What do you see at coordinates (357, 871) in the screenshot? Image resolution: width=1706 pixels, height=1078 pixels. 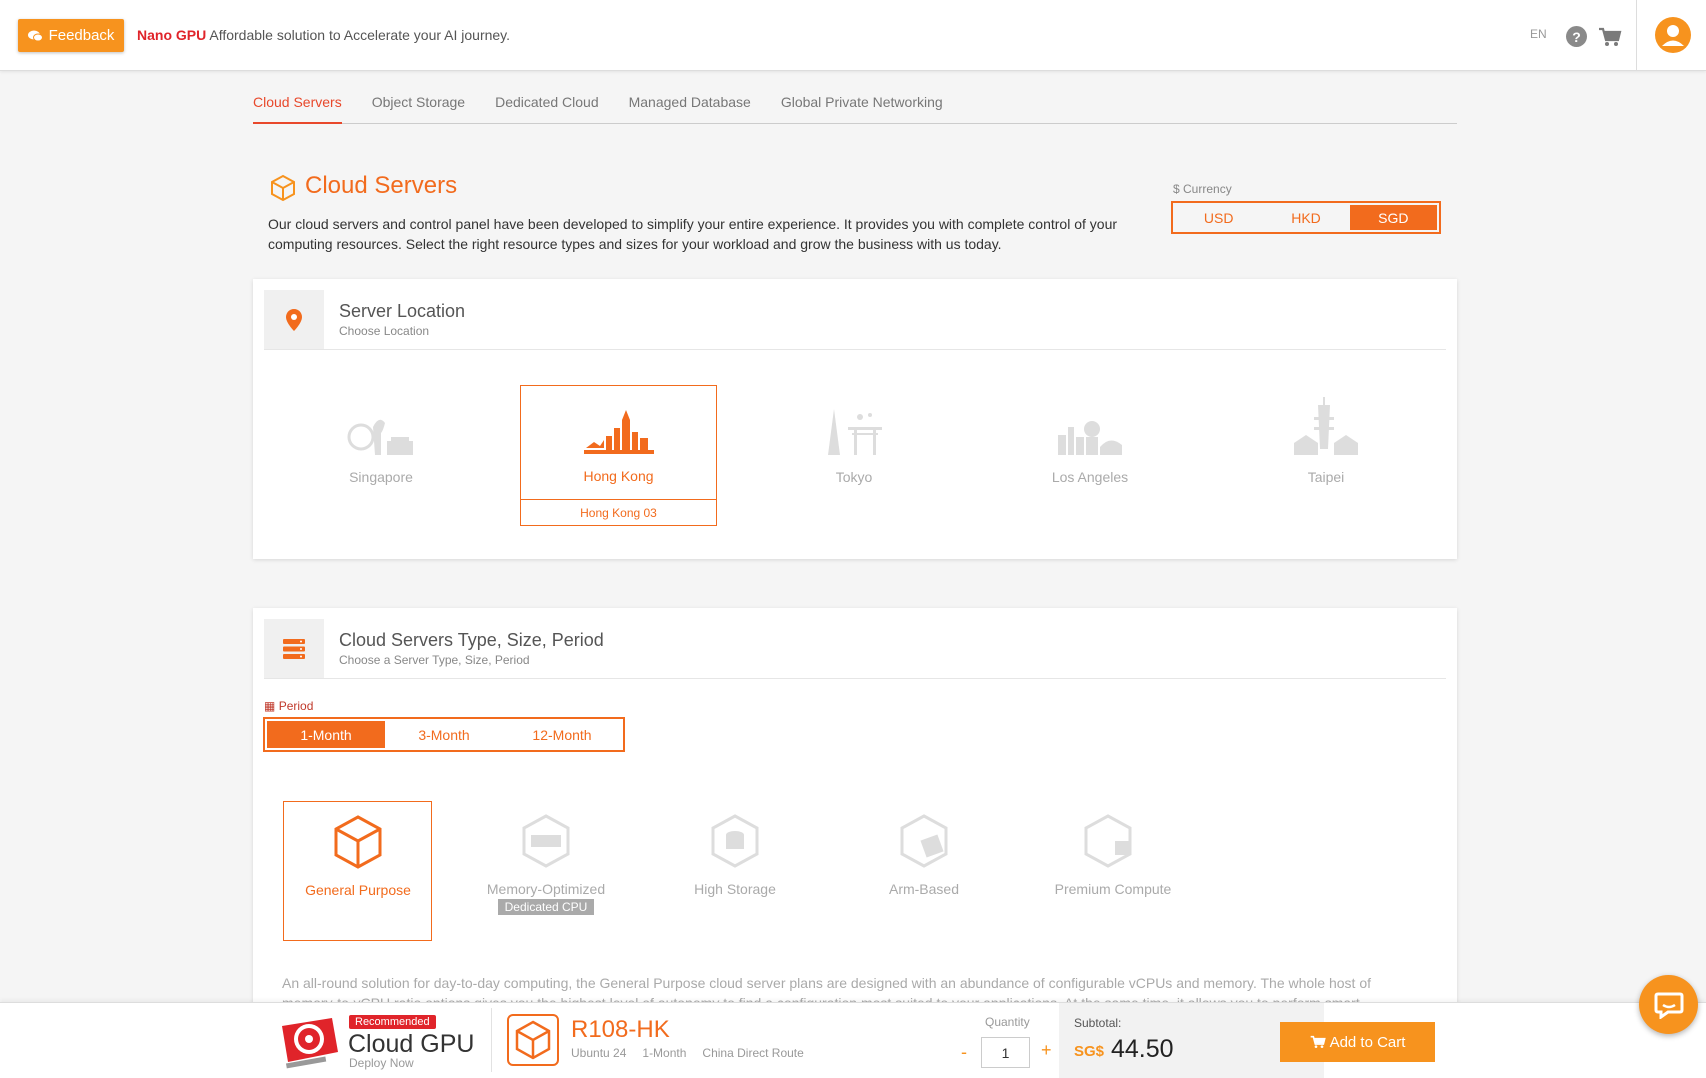 I see `type-general-purpose: General Purpose` at bounding box center [357, 871].